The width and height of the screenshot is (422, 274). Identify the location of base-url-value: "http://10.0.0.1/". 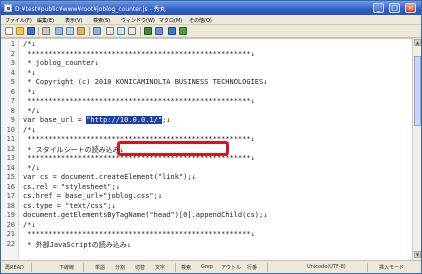
(124, 120).